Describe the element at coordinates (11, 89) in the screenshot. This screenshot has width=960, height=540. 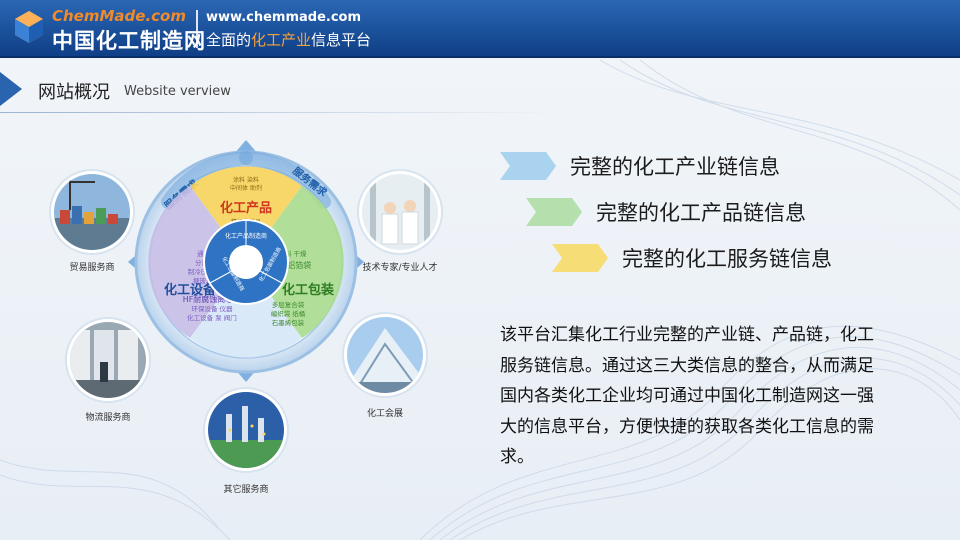
I see `section-marker-triangle` at that location.